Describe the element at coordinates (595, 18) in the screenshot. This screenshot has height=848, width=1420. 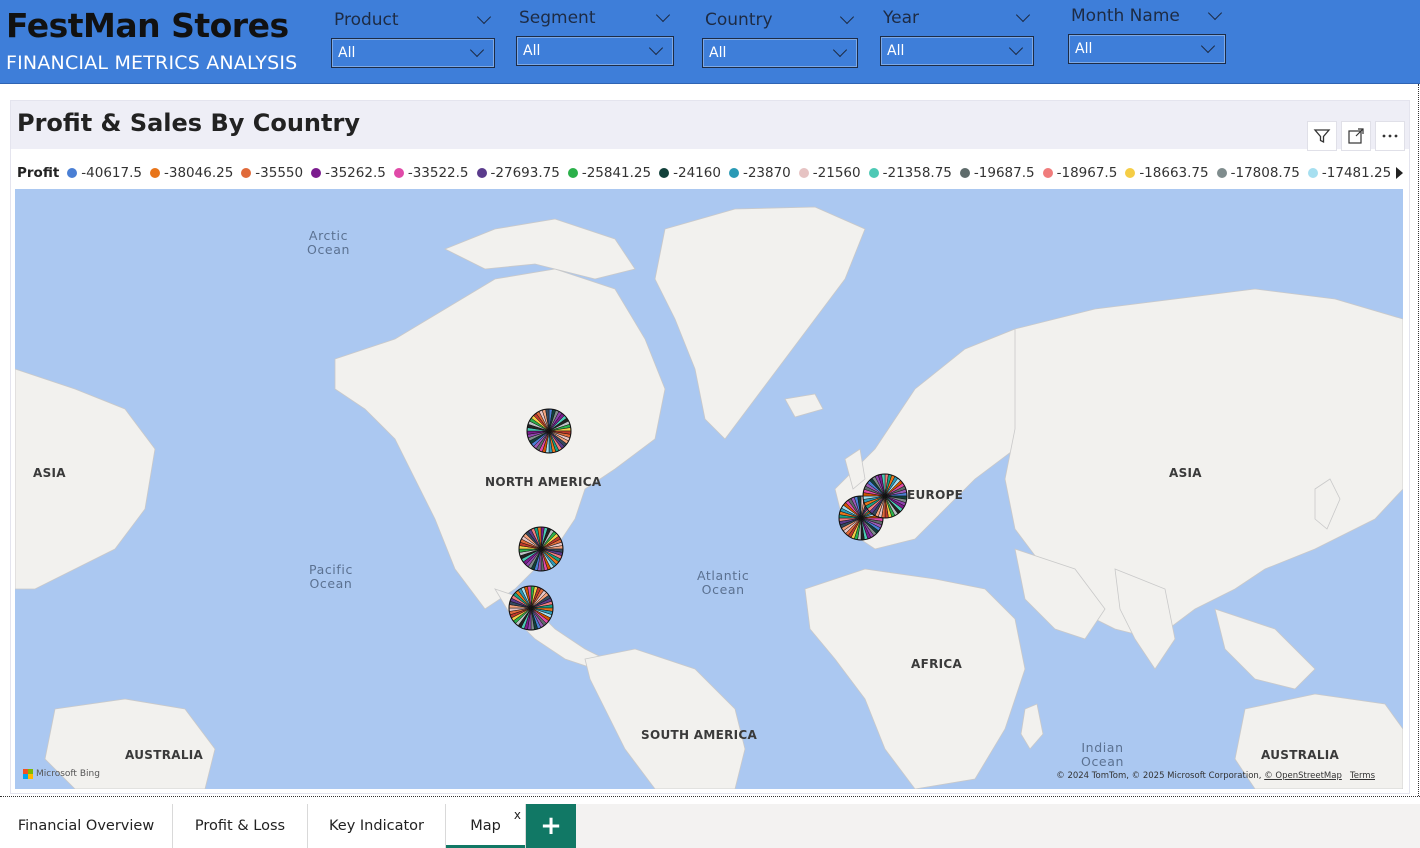
I see `slicer-header: Segment` at that location.